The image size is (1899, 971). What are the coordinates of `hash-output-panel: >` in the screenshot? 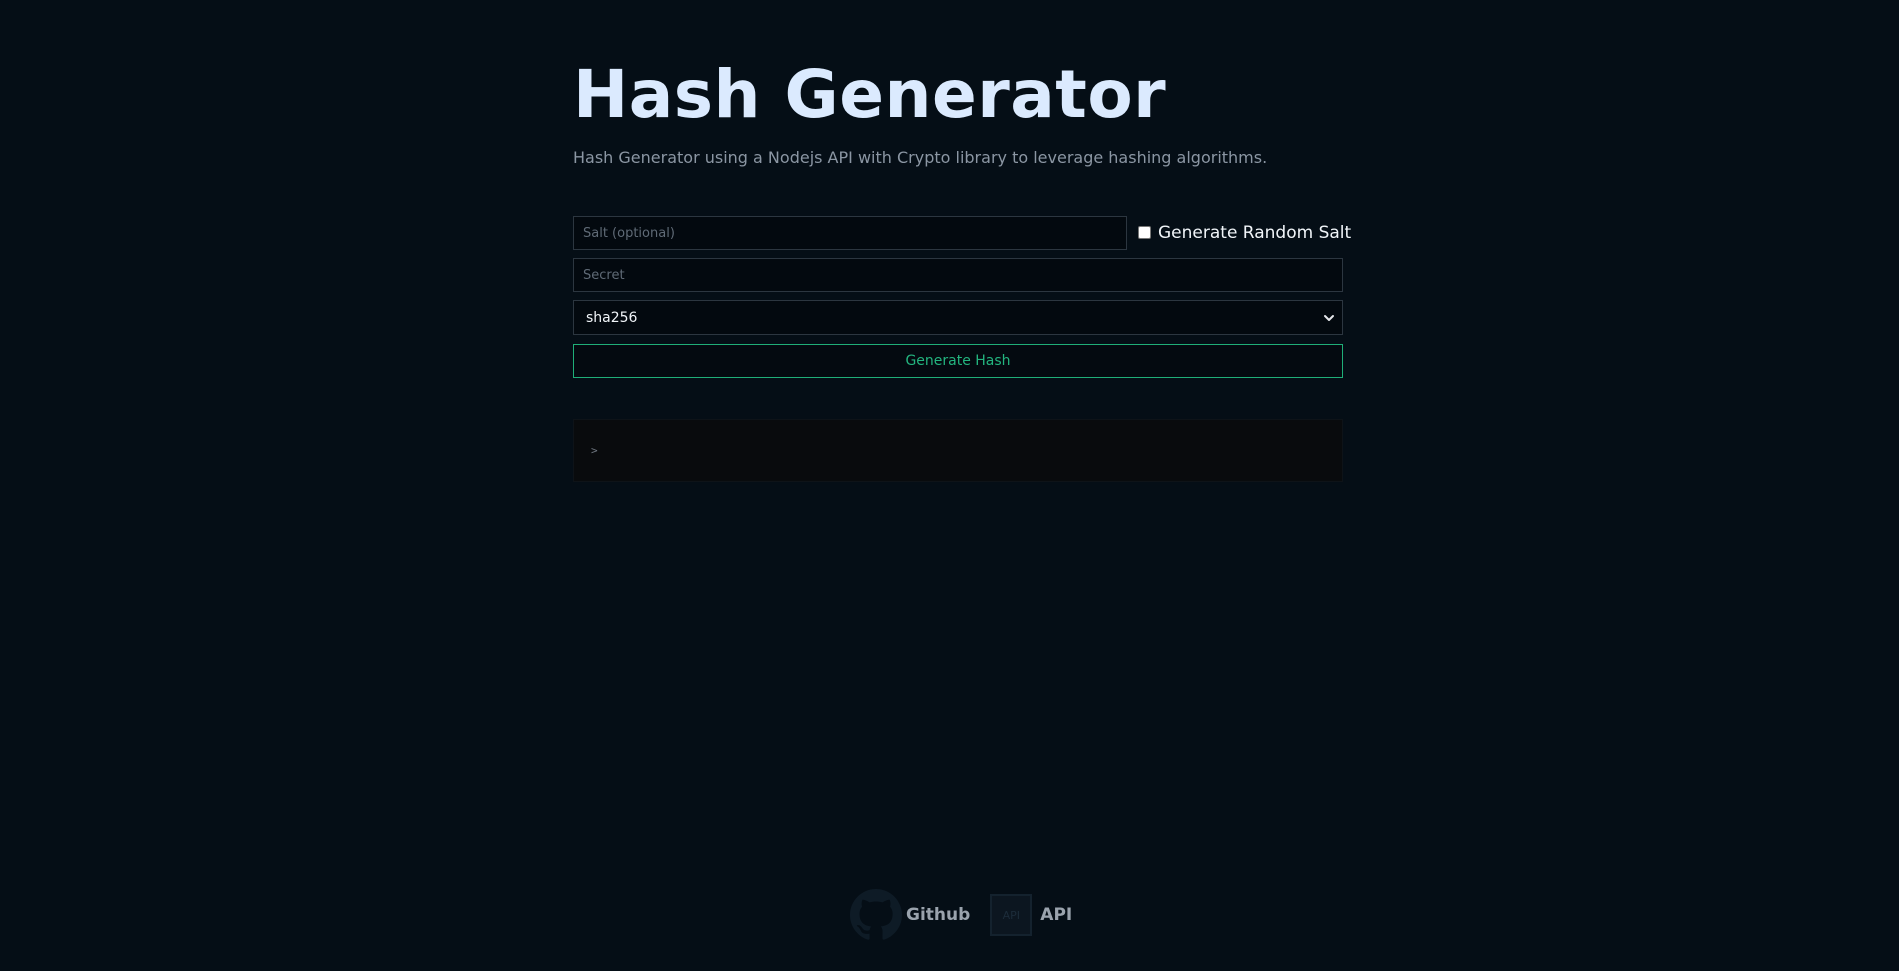 It's located at (958, 450).